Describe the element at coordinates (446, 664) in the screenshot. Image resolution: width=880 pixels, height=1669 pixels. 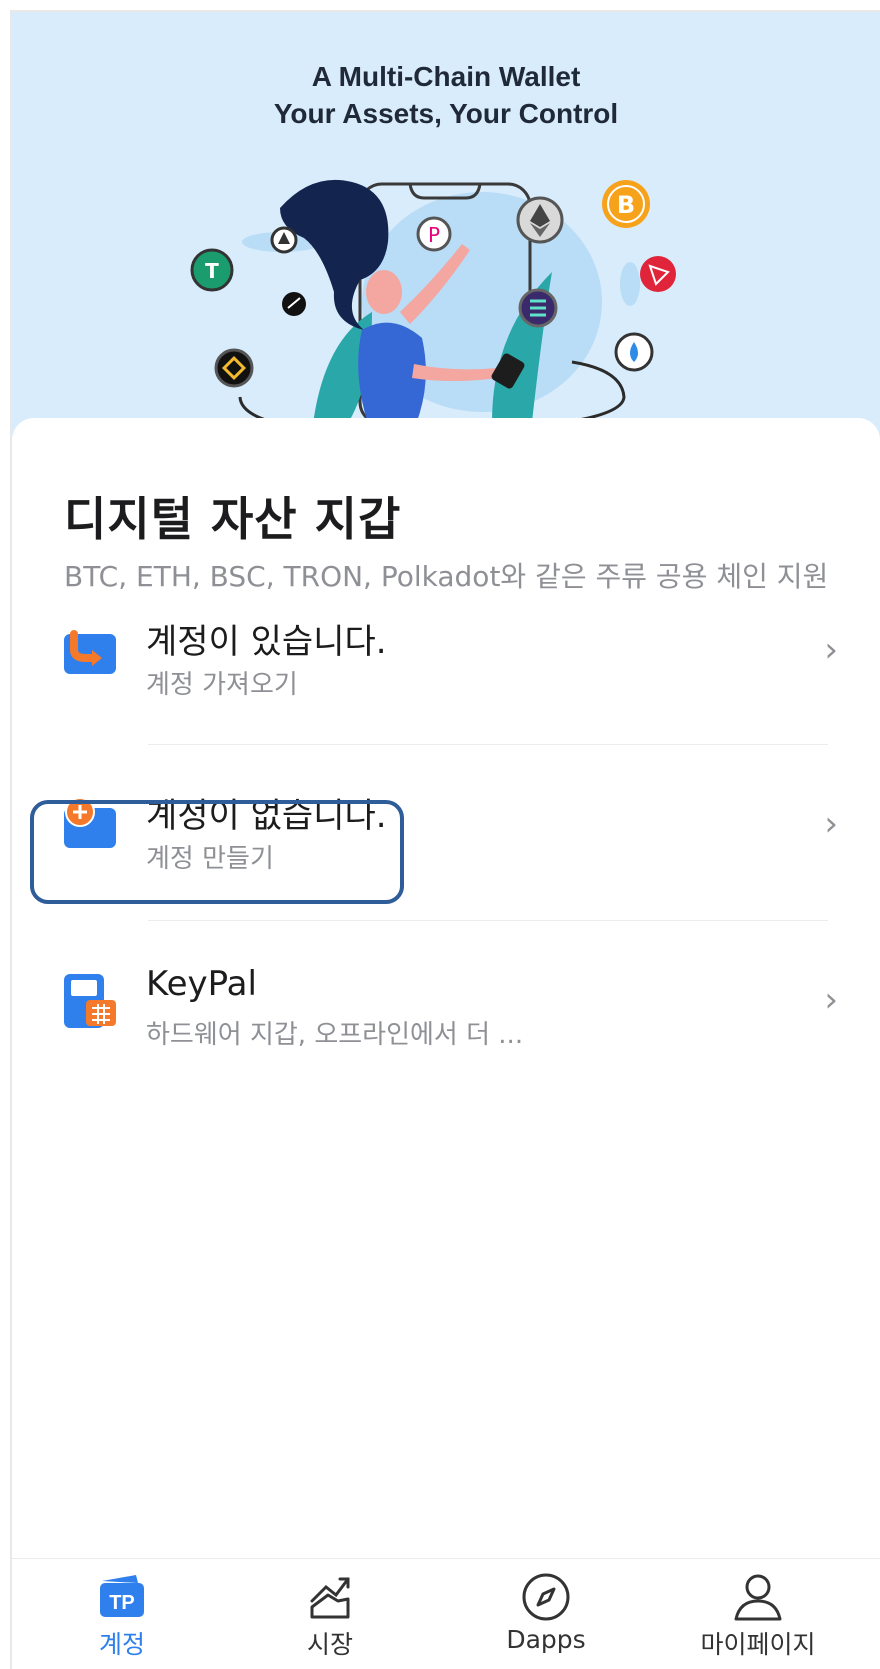
I see `option-import-account: 계정이 있습니다. 계정 가져오기 ›` at that location.